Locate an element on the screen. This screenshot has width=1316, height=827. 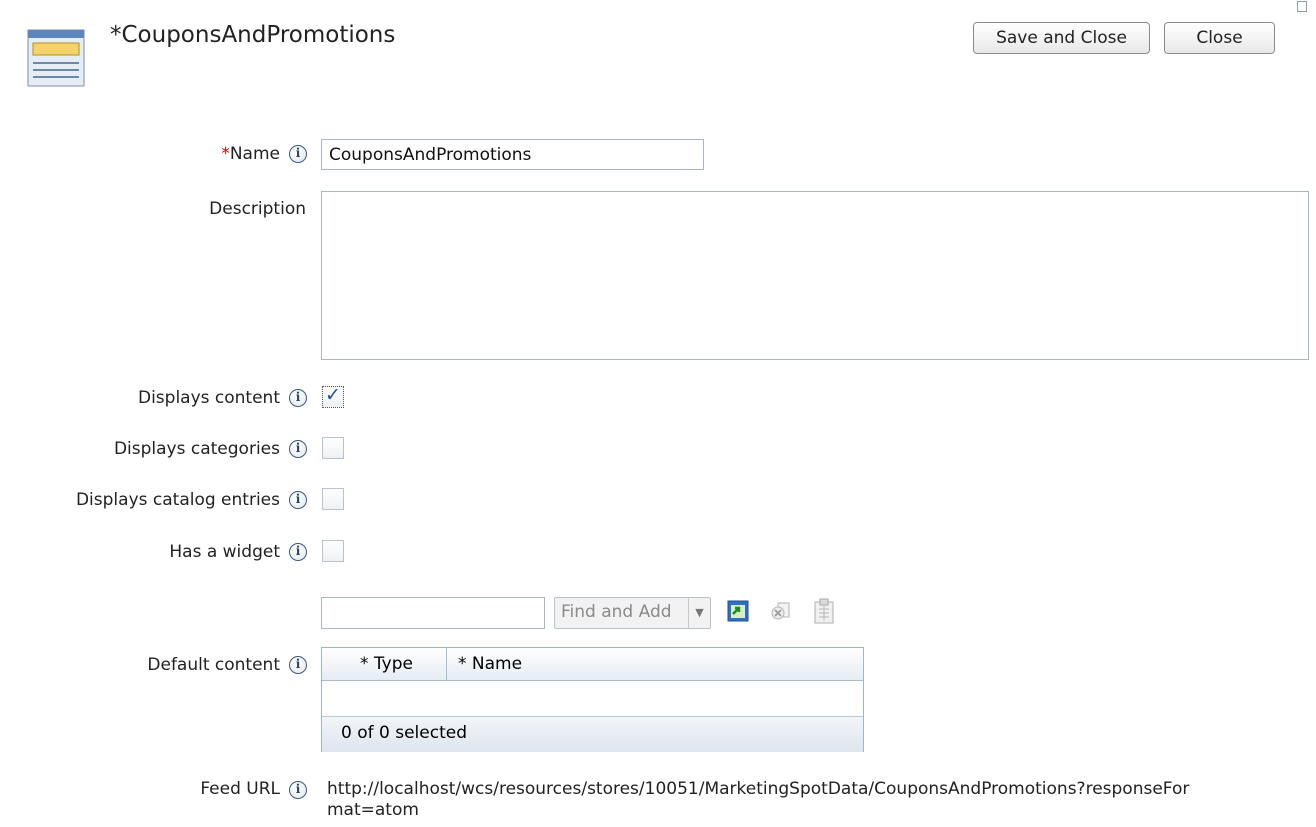
column-header-type: * Type is located at coordinates (386, 664).